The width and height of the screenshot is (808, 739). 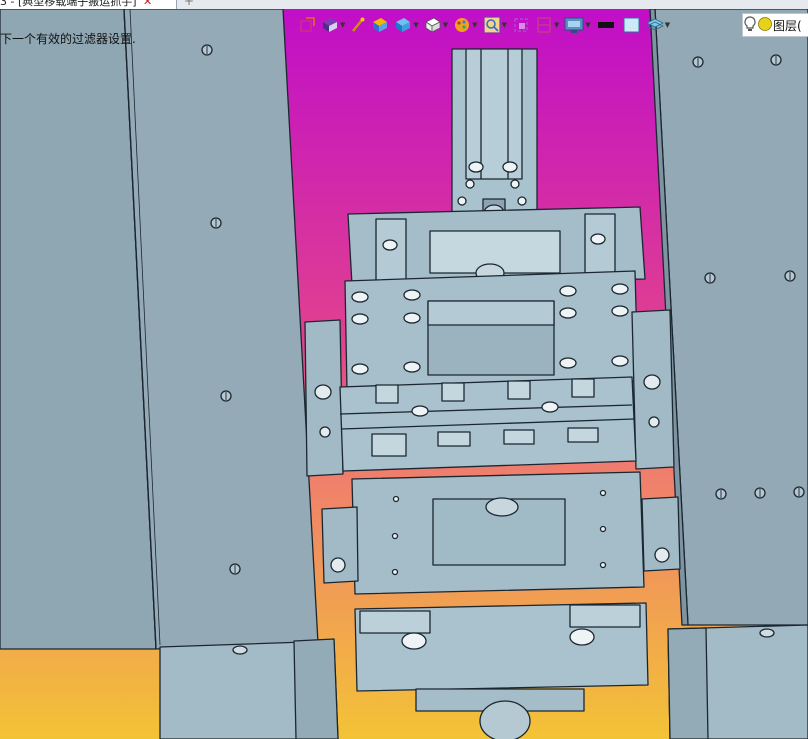 I want to click on document-tab-title: 3 - [典型移载端子搬运抓手], so click(x=68, y=4).